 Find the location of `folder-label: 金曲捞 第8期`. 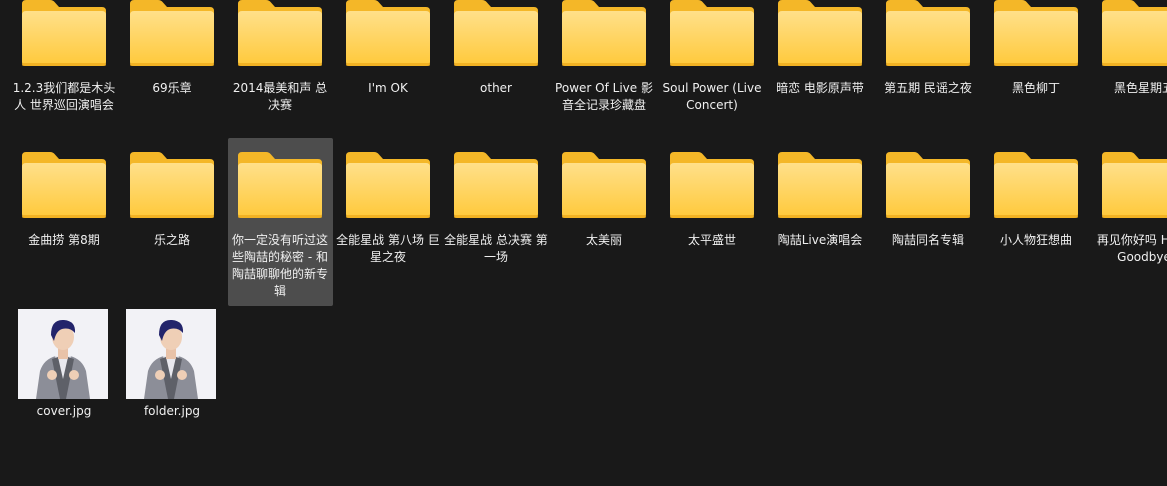

folder-label: 金曲捞 第8期 is located at coordinates (64, 240).